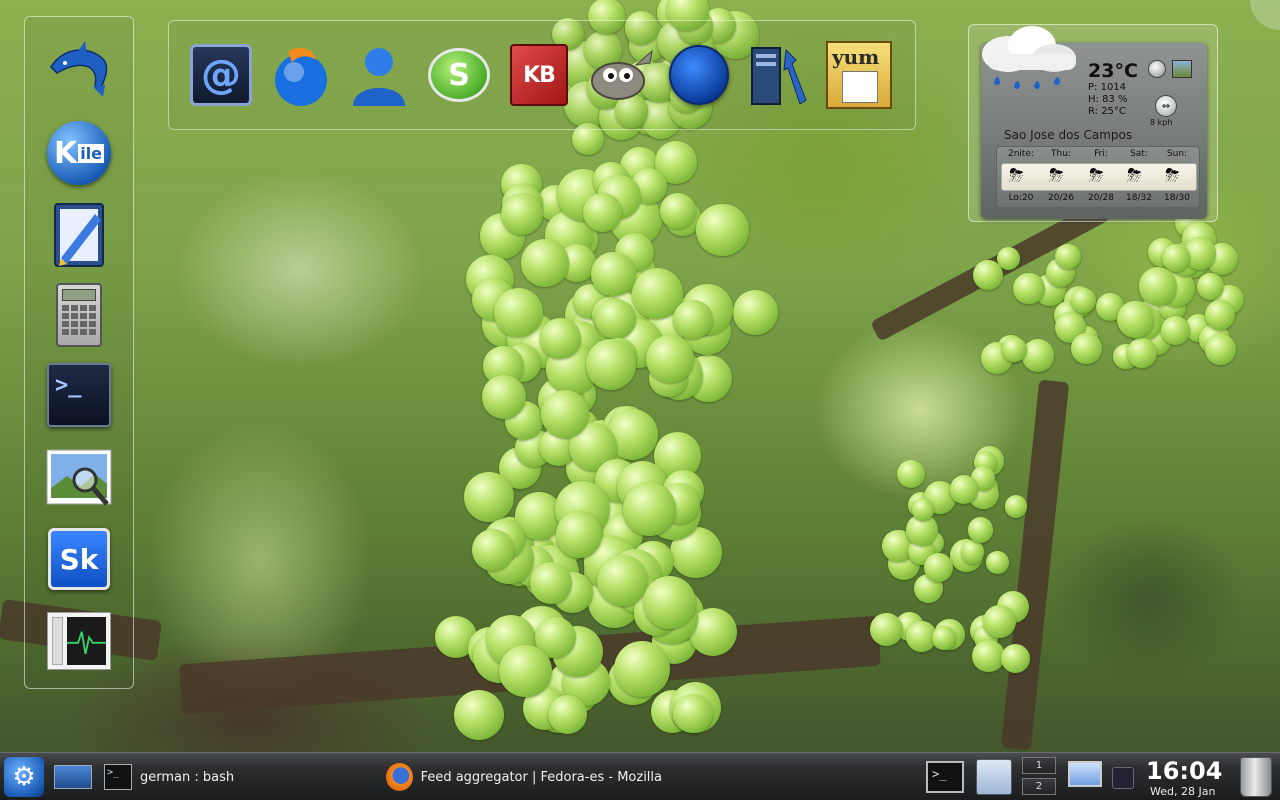 This screenshot has height=800, width=1280. I want to click on text-editor-icon, so click(79, 235).